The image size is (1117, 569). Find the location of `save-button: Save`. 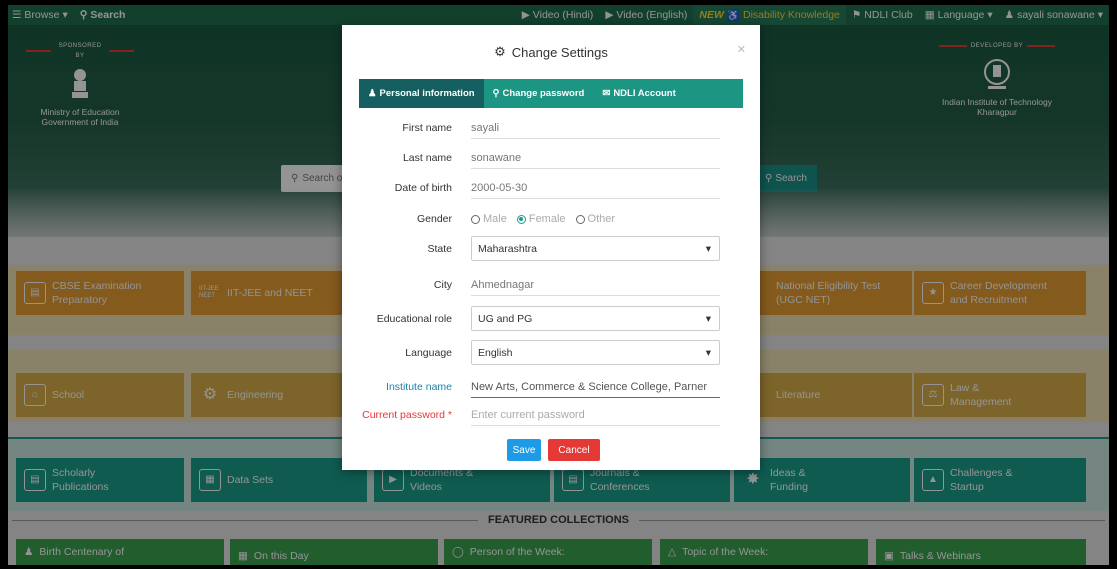

save-button: Save is located at coordinates (524, 450).